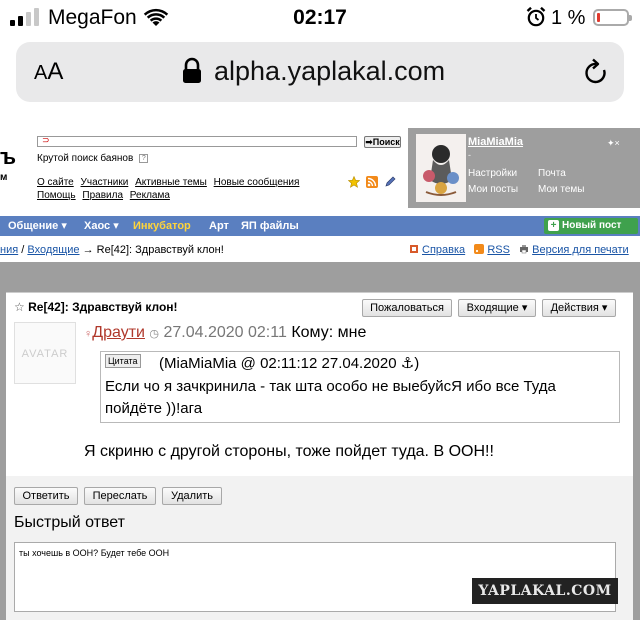 The height and width of the screenshot is (620, 640). What do you see at coordinates (329, 71) in the screenshot?
I see `url-text: alpha.yaplakal.com` at bounding box center [329, 71].